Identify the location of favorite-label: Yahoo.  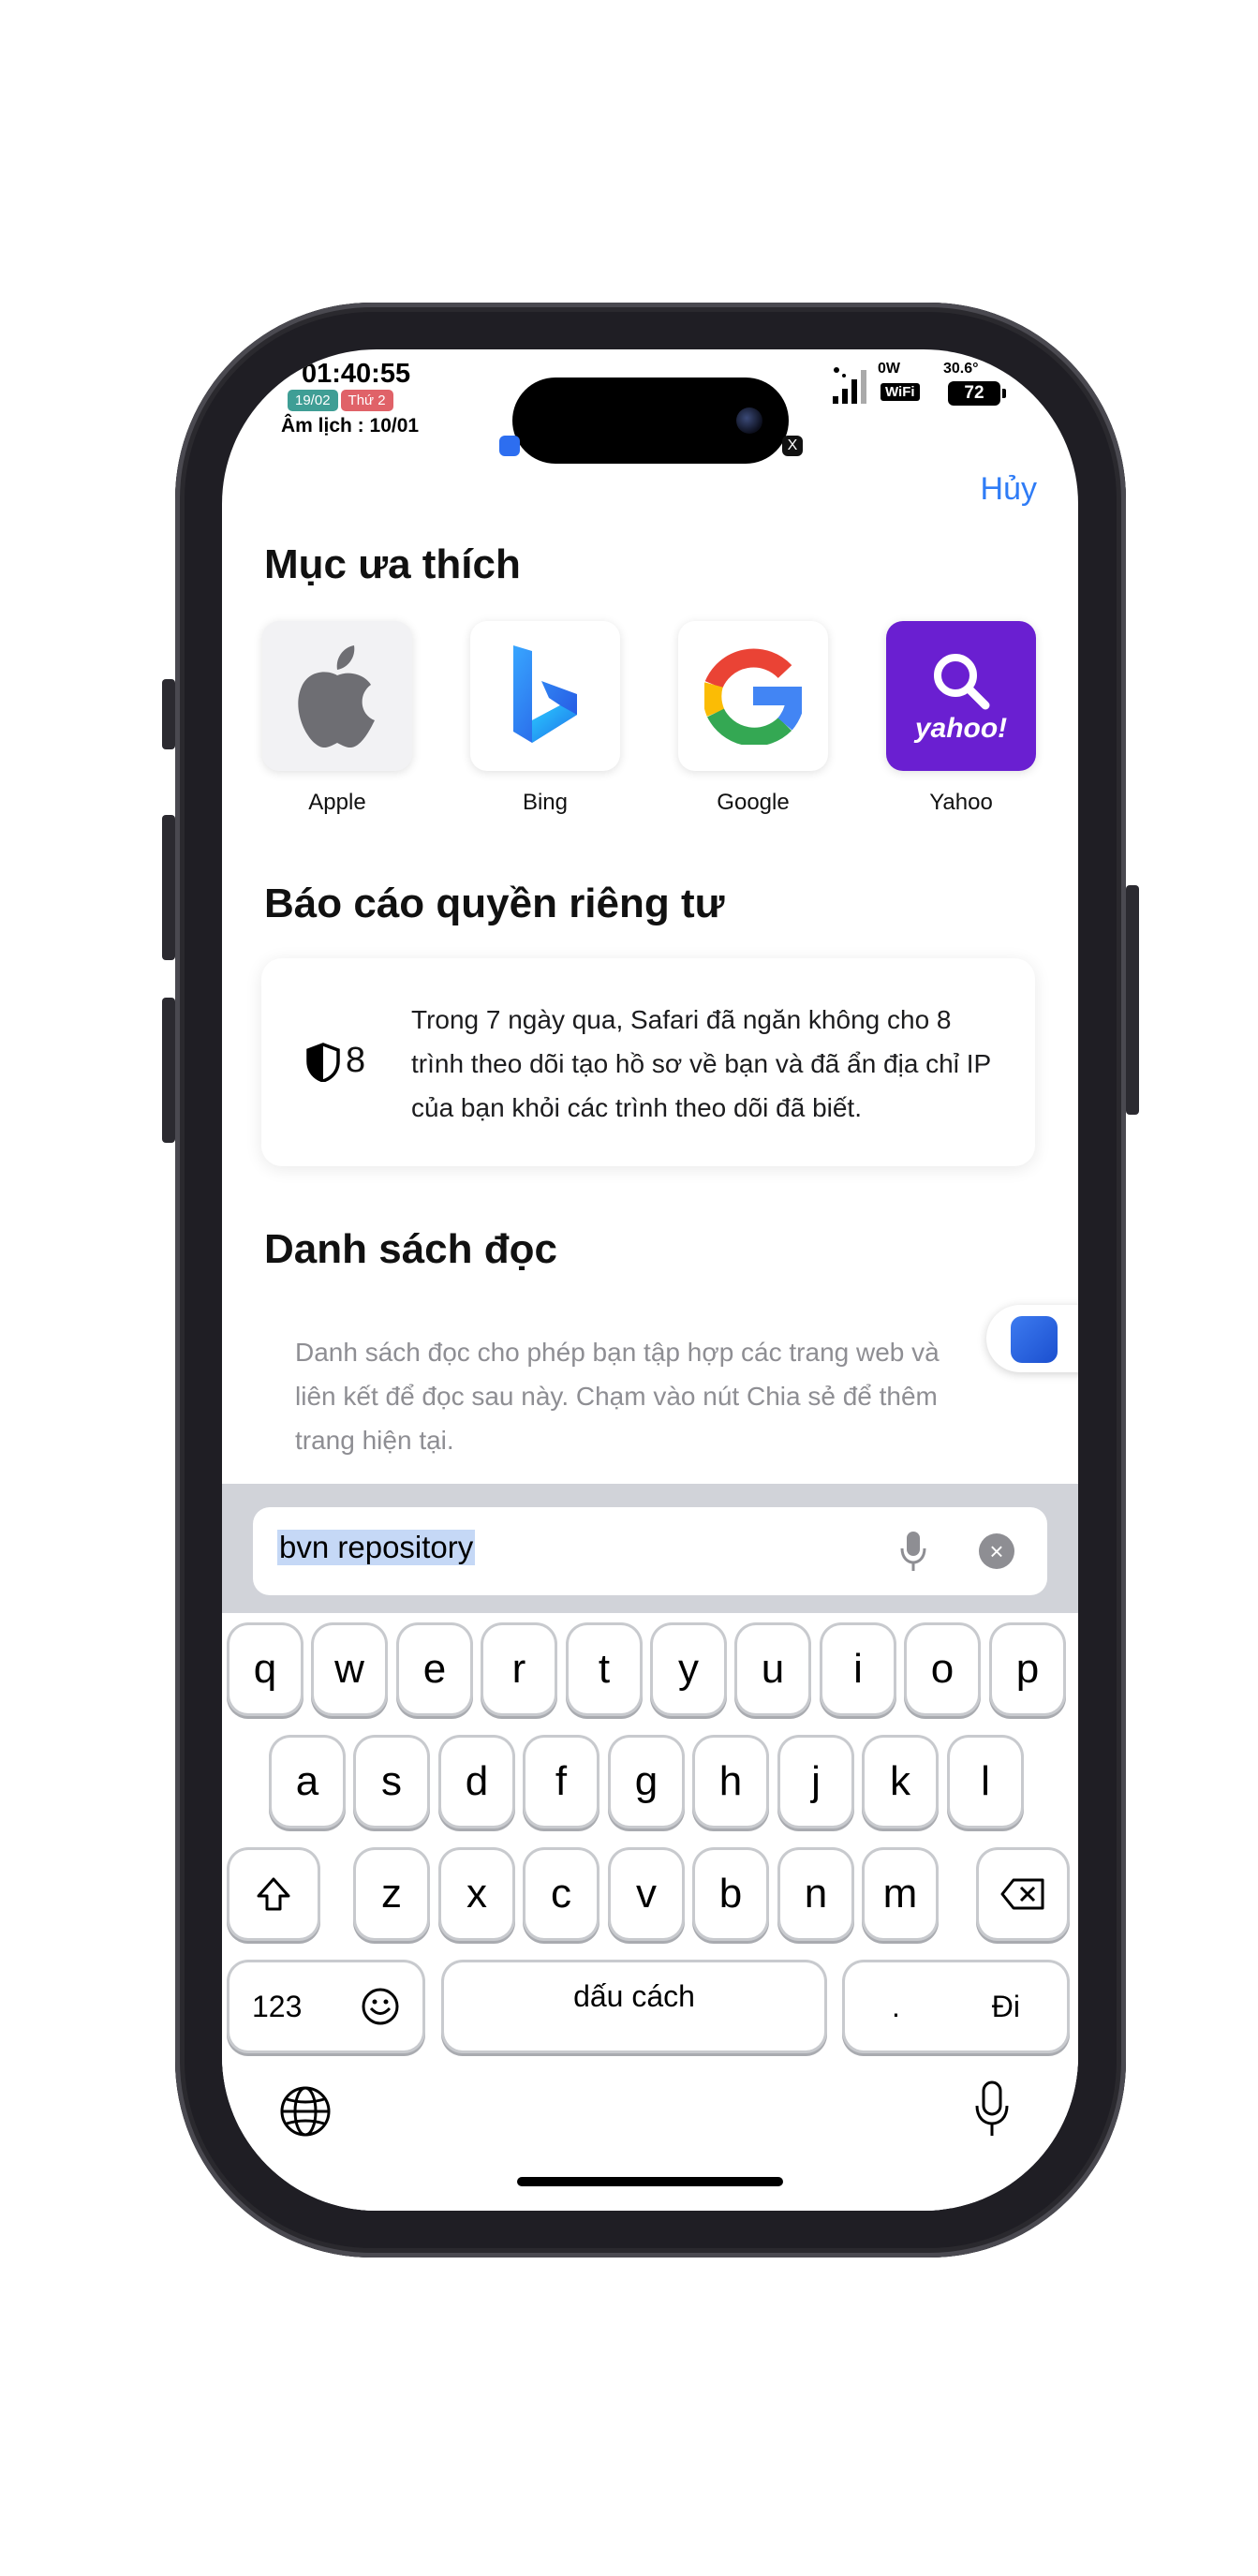
(961, 802).